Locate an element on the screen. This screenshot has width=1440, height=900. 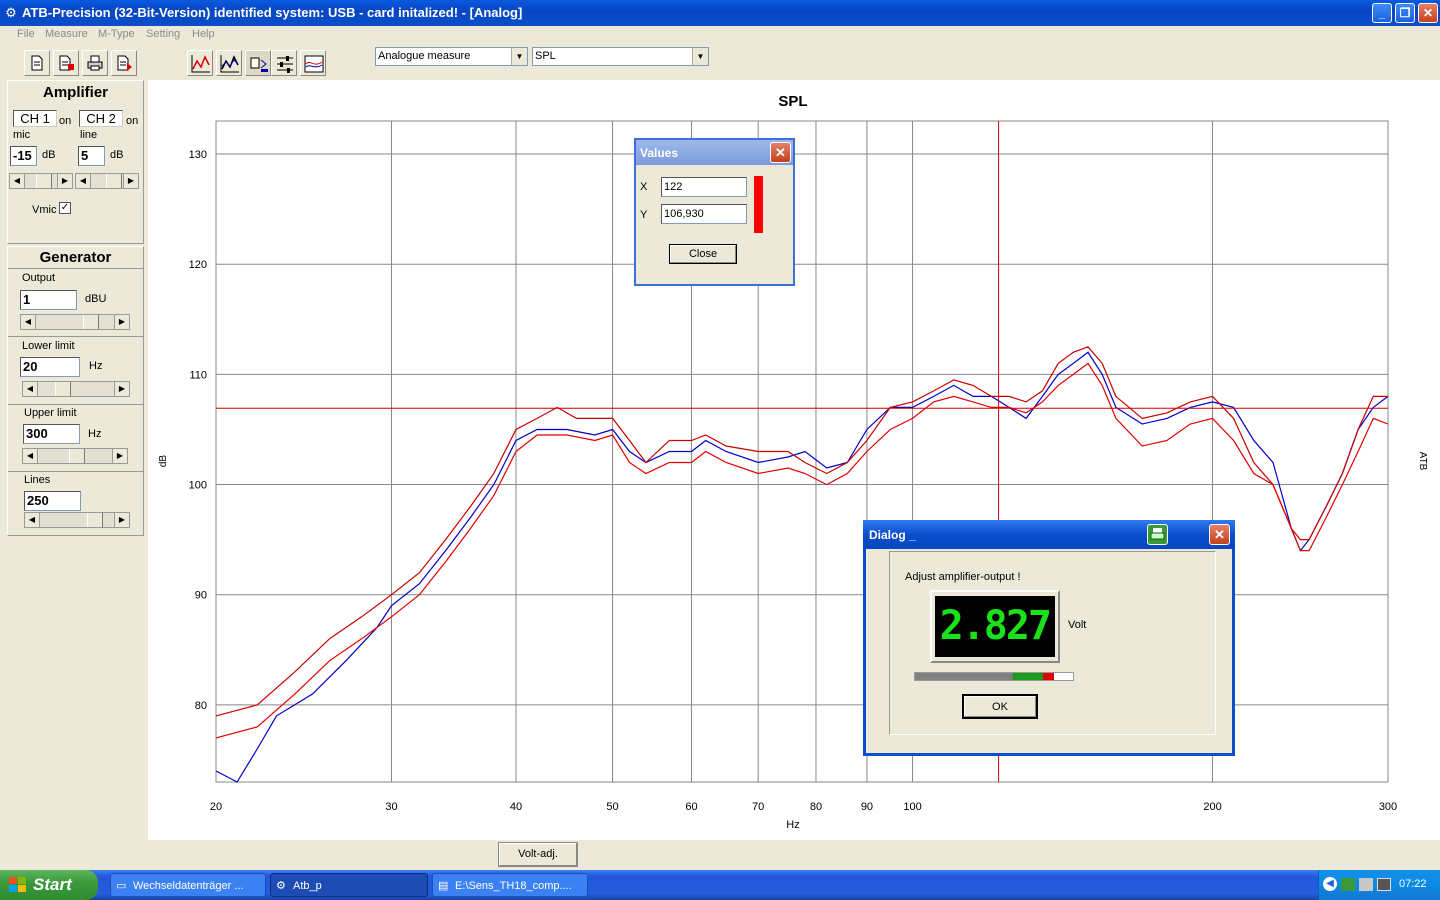
color-indicator is located at coordinates (758, 204).